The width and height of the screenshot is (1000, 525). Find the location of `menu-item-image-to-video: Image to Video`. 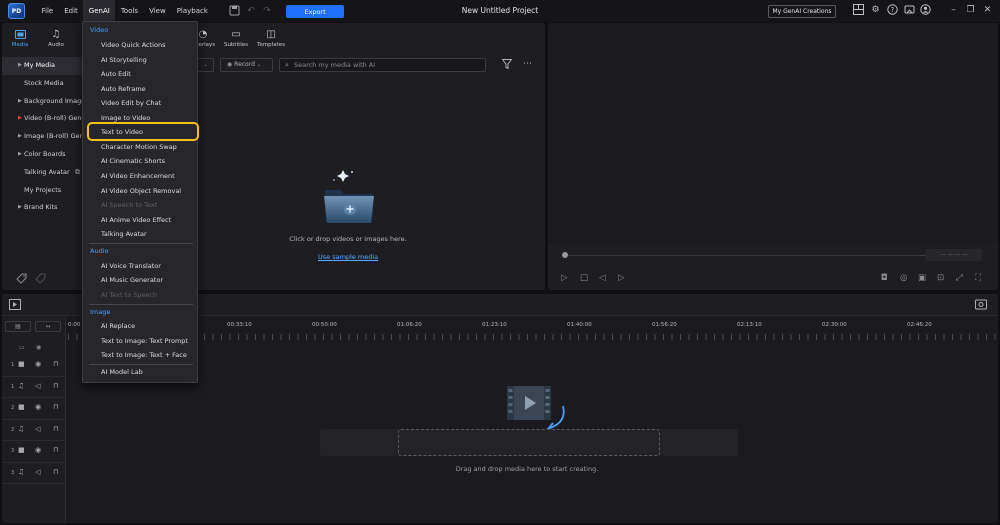

menu-item-image-to-video: Image to Video is located at coordinates (125, 118).